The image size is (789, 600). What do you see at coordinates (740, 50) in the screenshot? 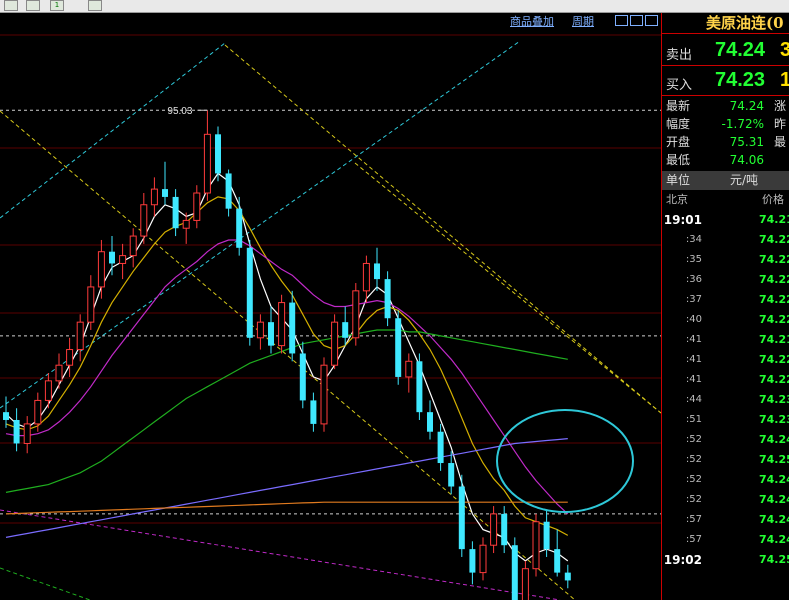
I see `ask-price: 74.24` at bounding box center [740, 50].